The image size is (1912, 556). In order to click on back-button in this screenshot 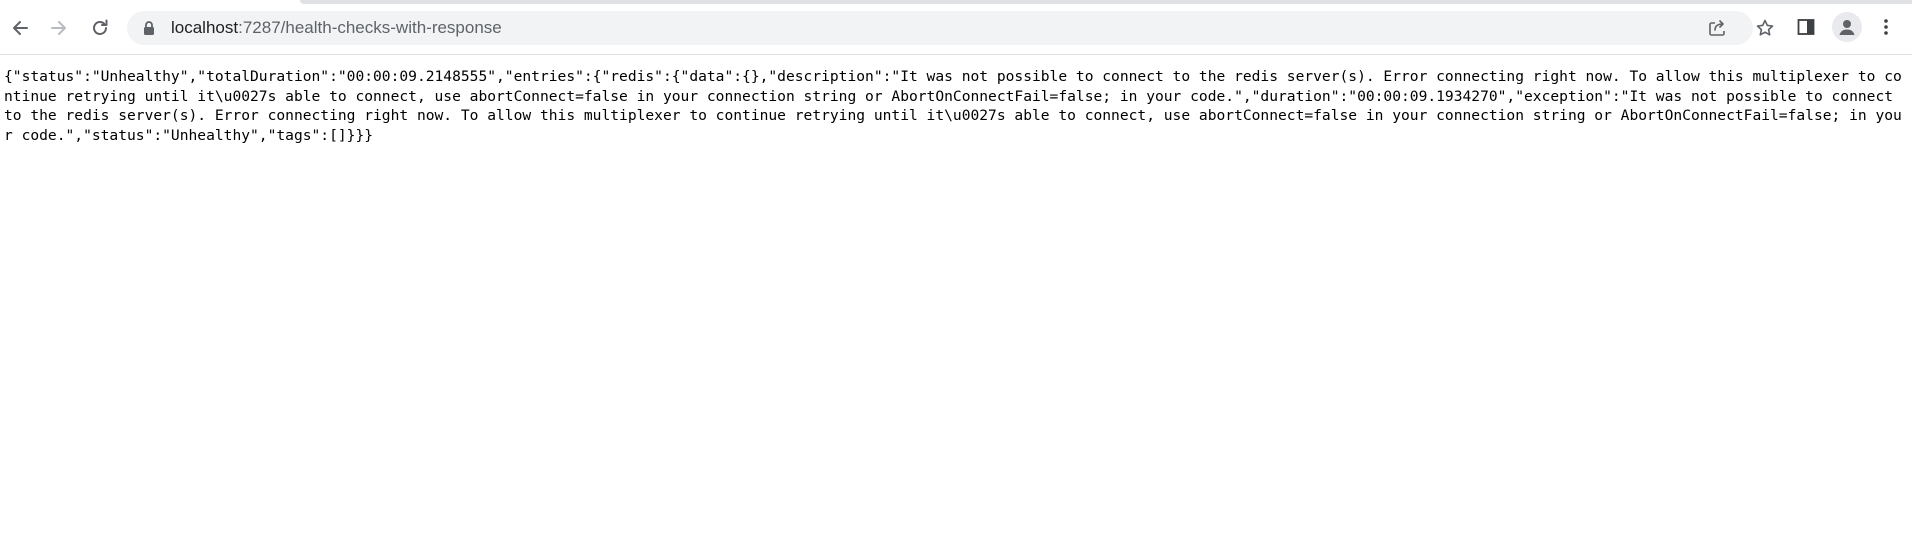, I will do `click(20, 28)`.